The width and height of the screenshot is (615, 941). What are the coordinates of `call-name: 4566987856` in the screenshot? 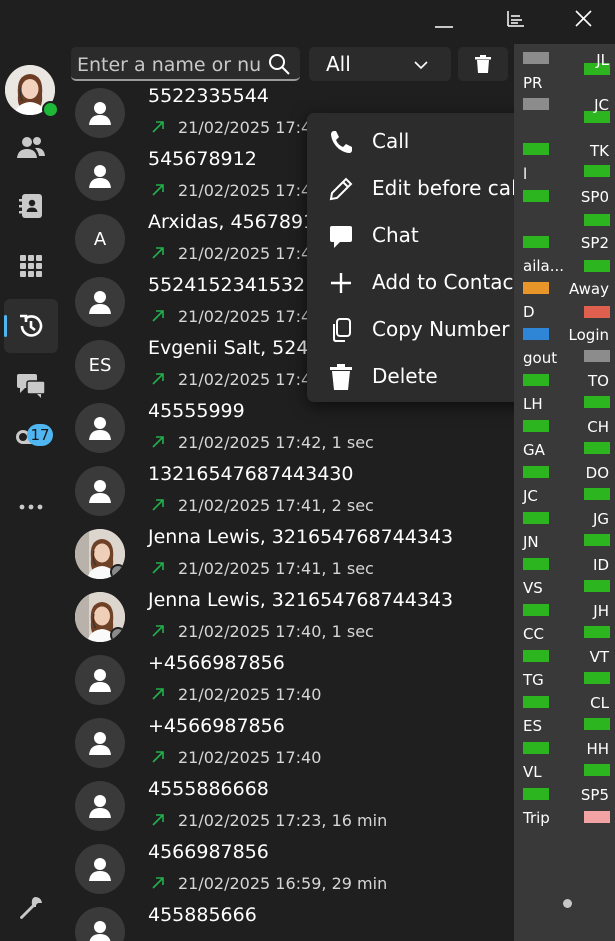 It's located at (208, 852).